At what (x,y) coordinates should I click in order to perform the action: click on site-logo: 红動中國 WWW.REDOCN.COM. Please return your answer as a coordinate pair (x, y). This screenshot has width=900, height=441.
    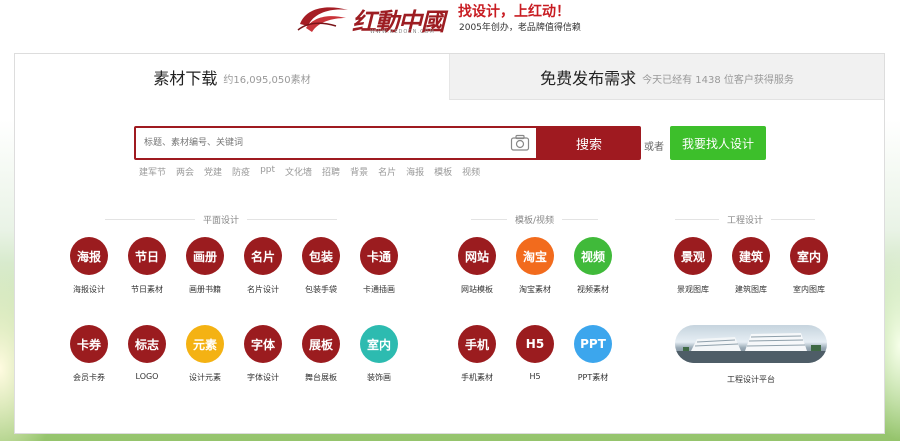
    Looking at the image, I should click on (376, 19).